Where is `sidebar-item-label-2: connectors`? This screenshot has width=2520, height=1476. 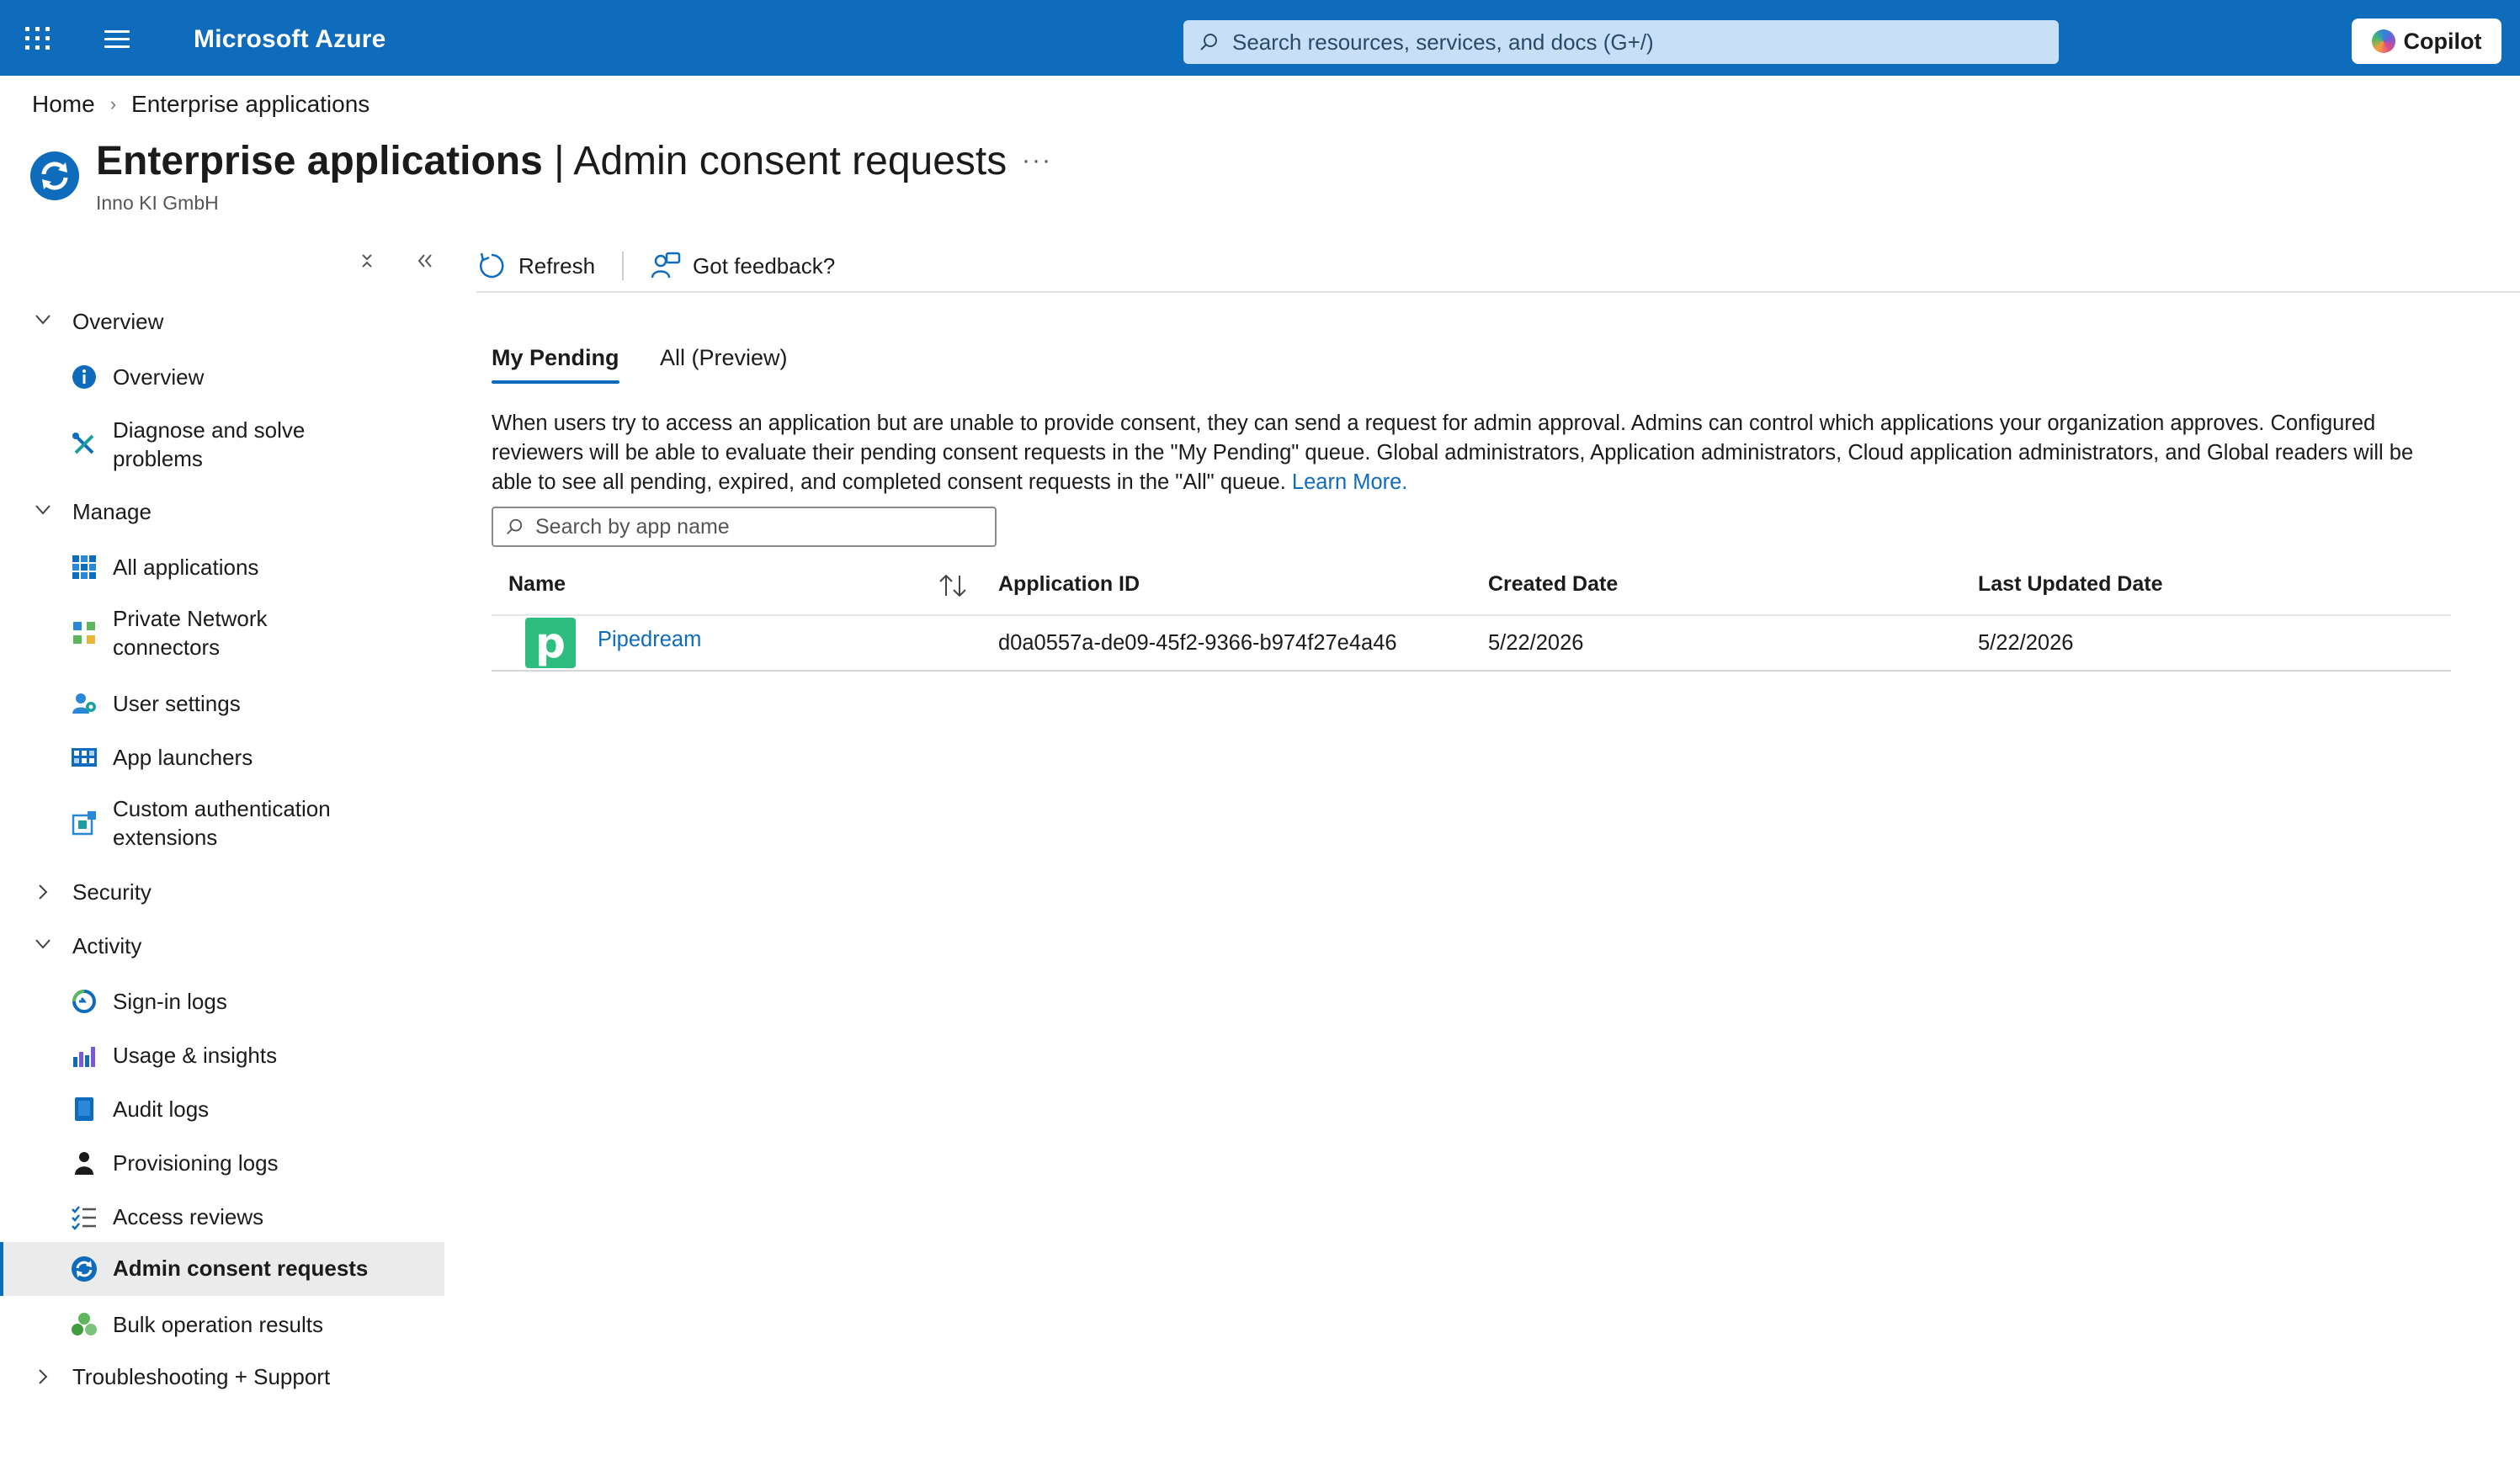 sidebar-item-label-2: connectors is located at coordinates (167, 647).